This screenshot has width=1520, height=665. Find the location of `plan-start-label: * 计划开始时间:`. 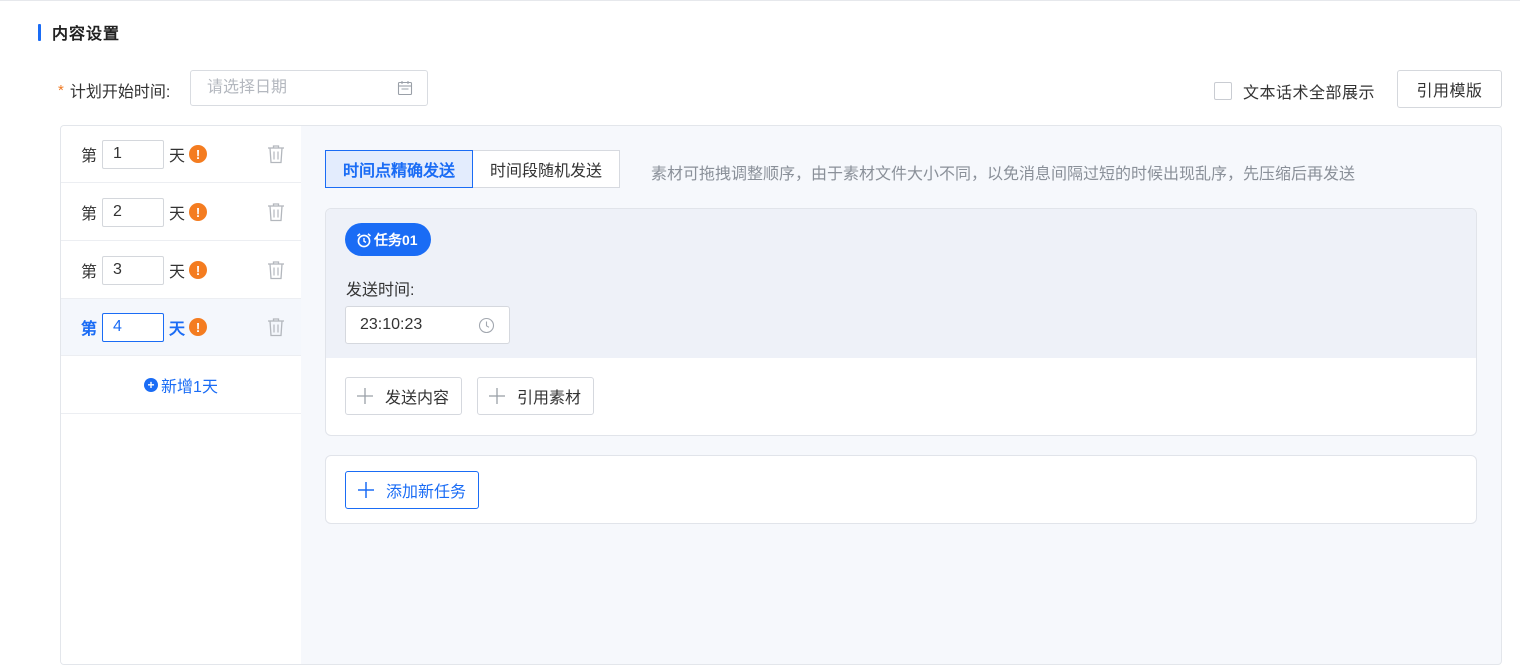

plan-start-label: * 计划开始时间: is located at coordinates (114, 90).